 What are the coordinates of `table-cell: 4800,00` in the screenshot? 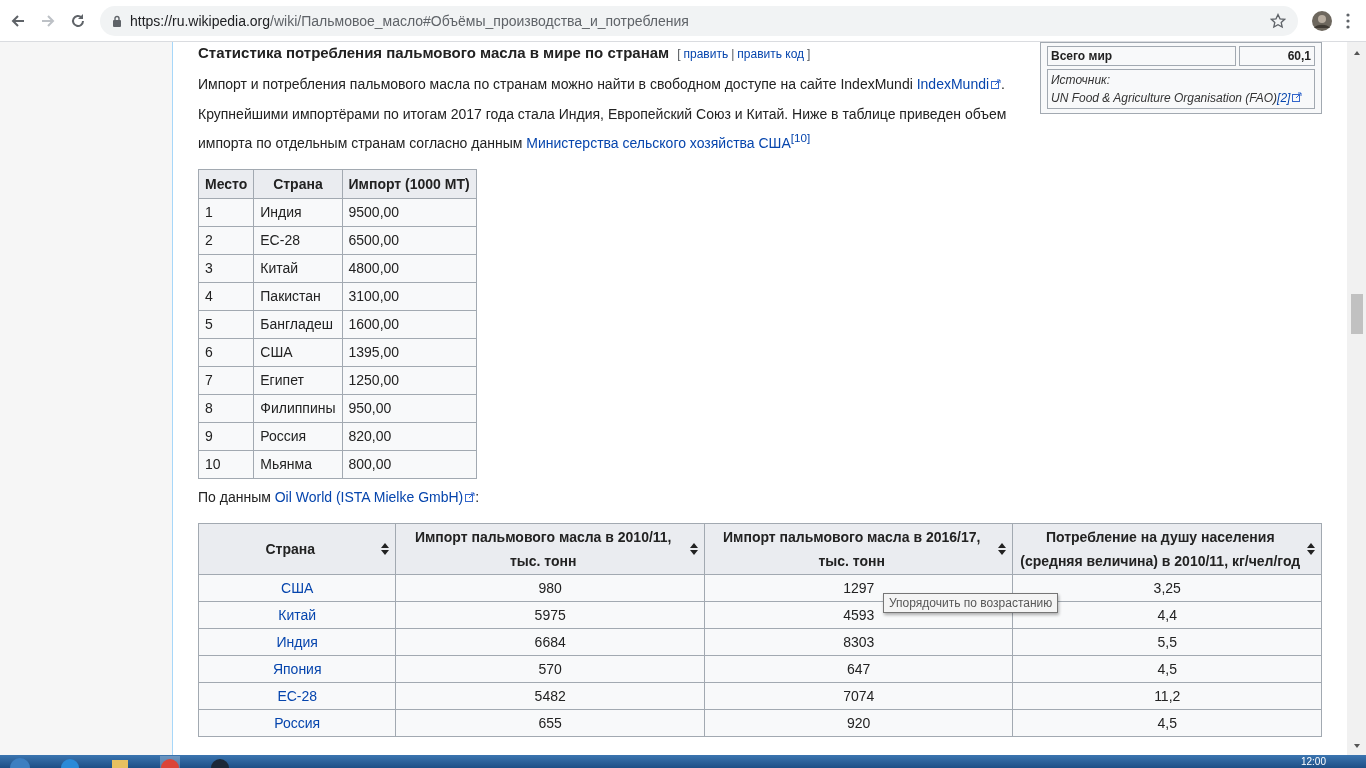 It's located at (409, 268).